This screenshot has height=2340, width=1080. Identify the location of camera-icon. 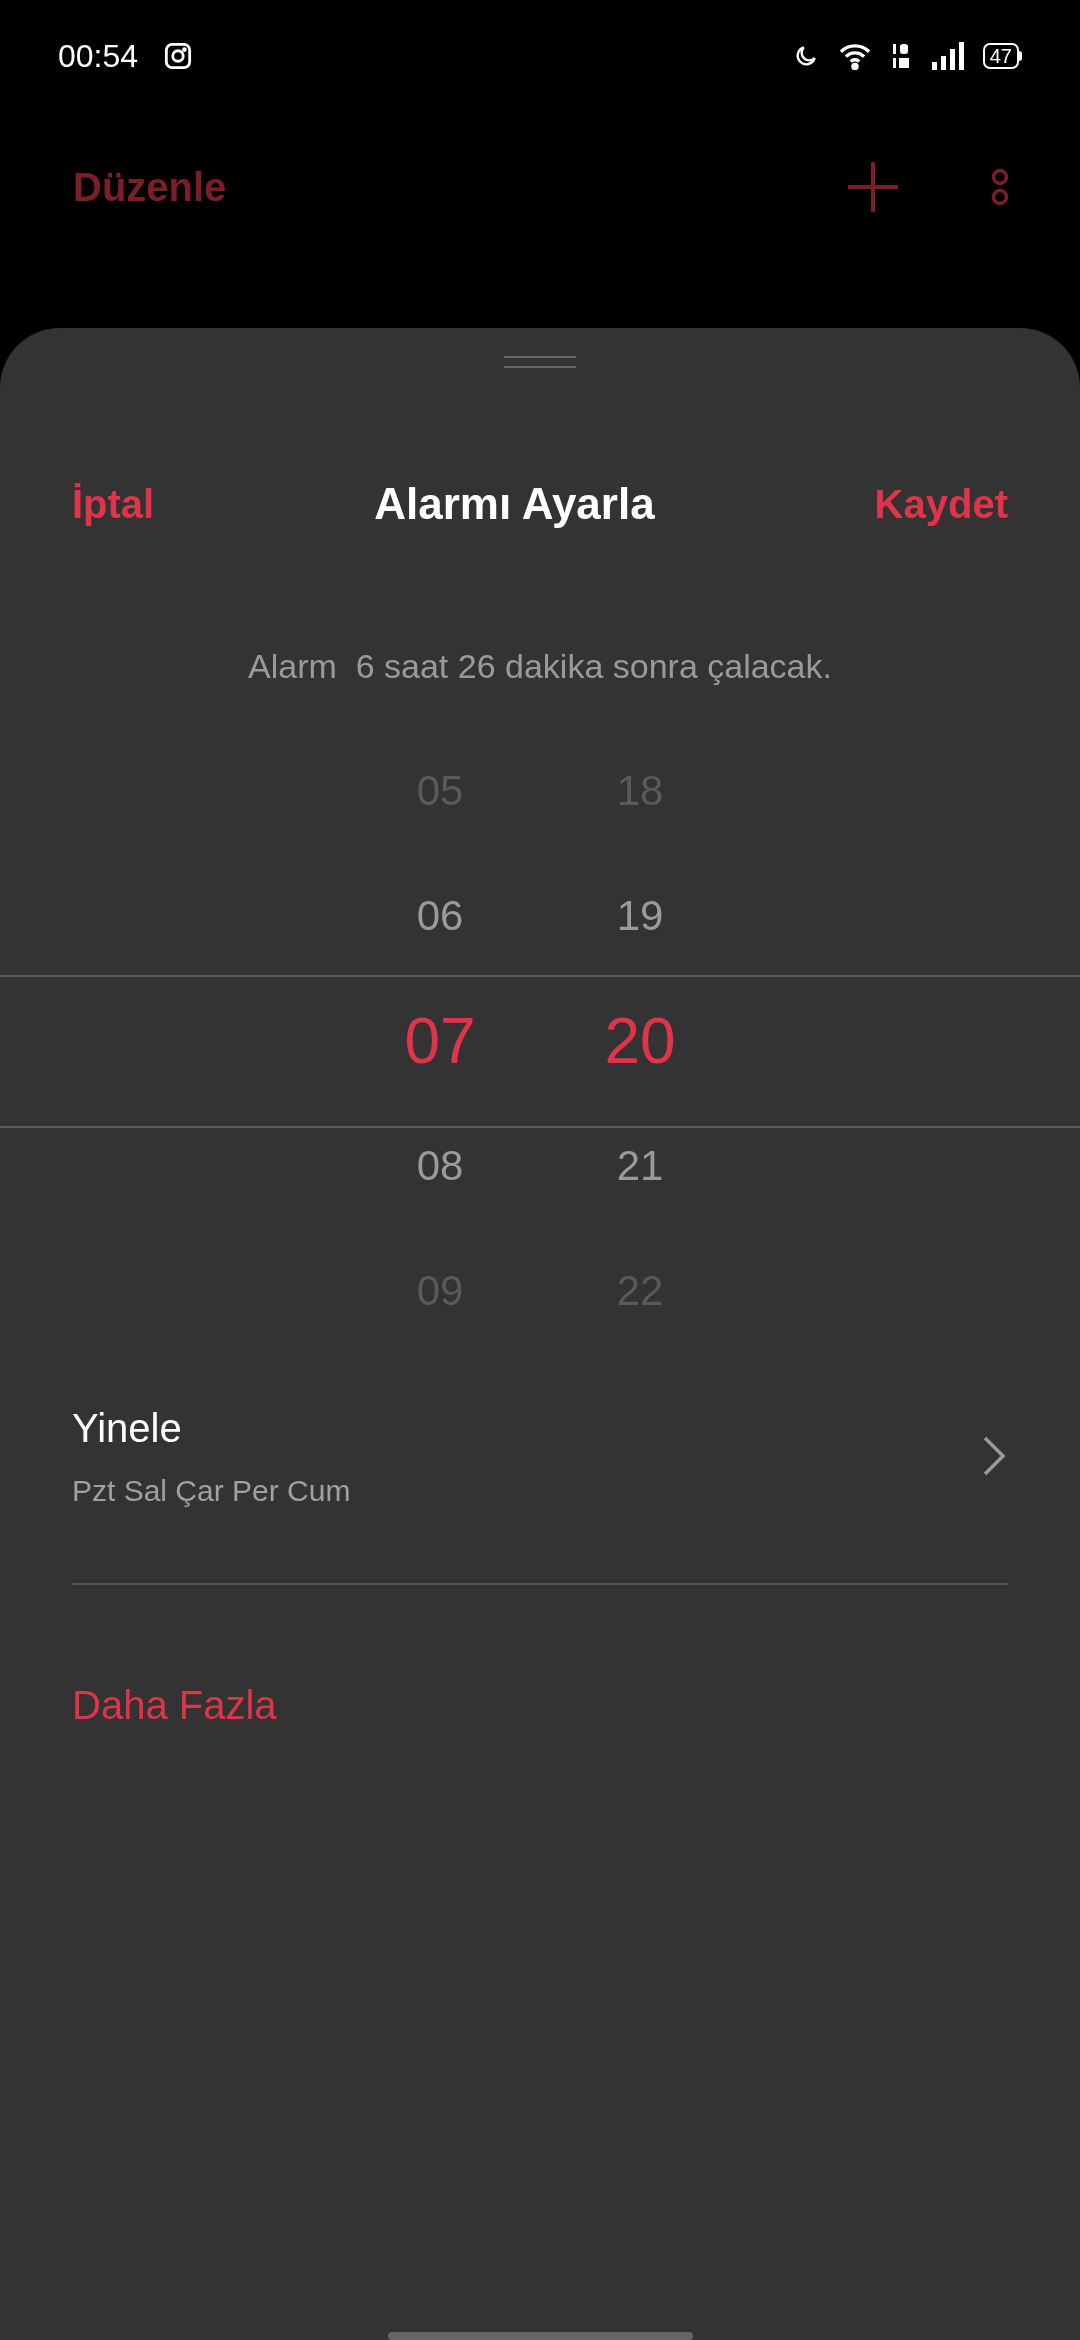
(178, 56).